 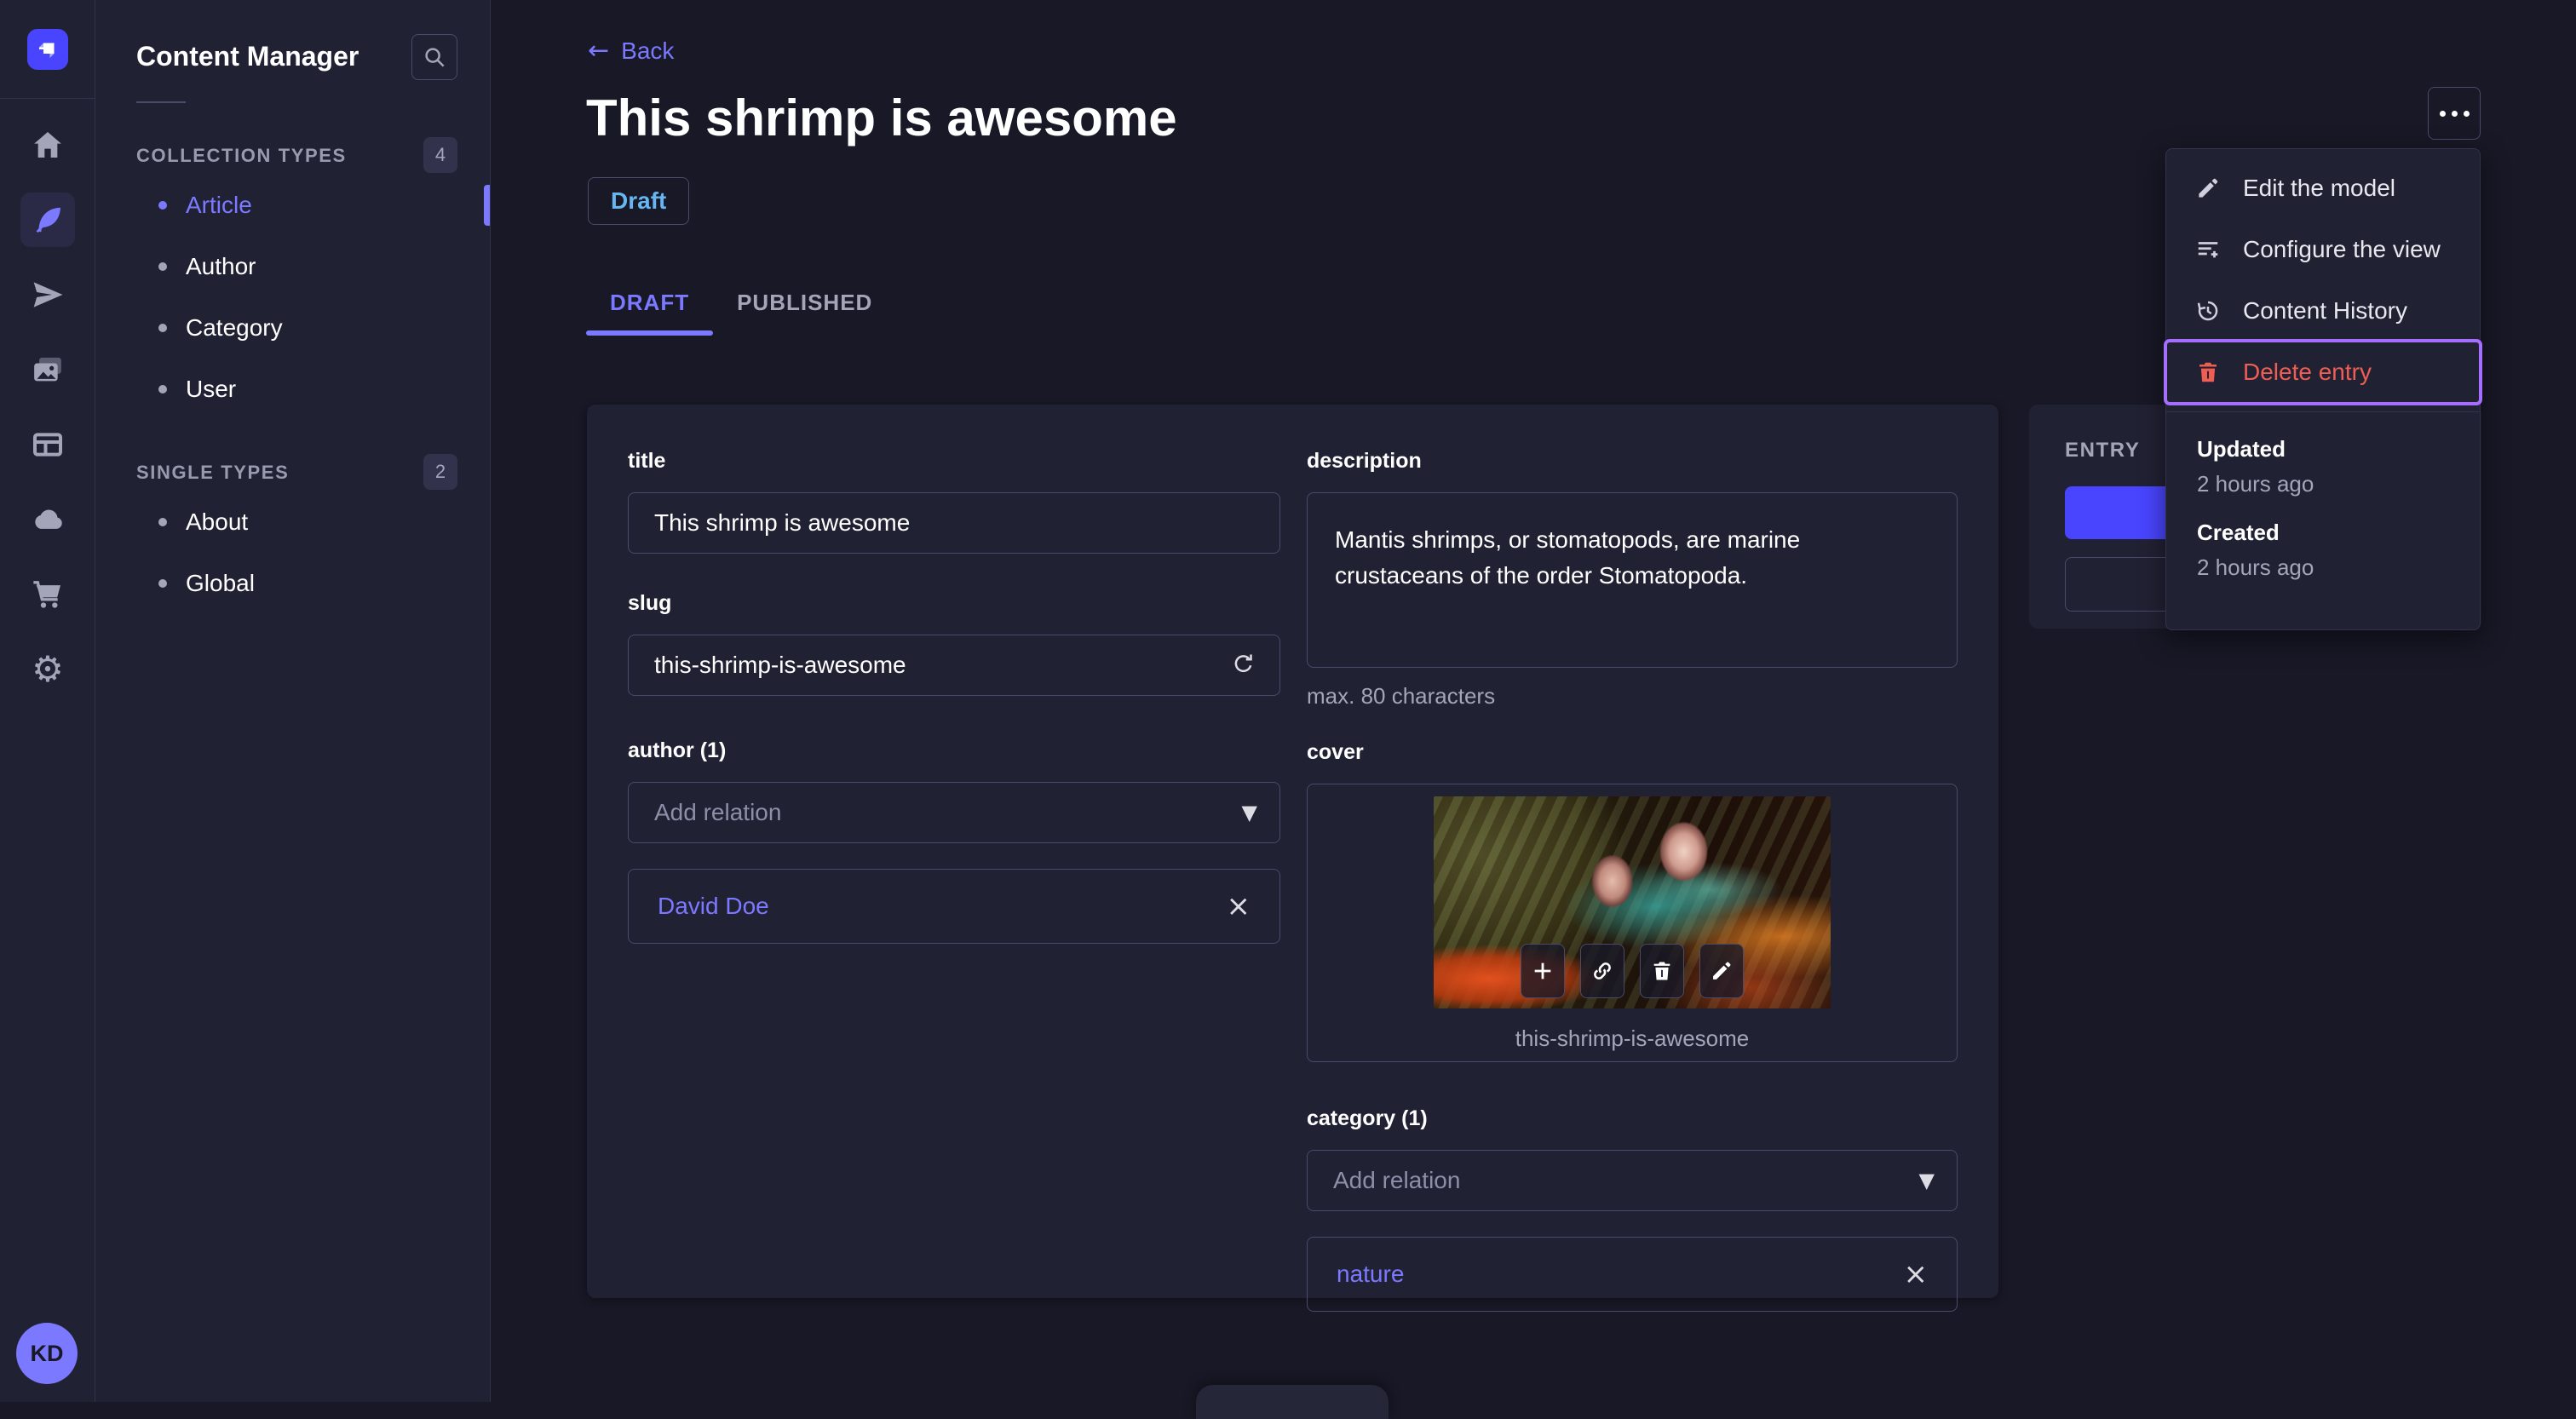 What do you see at coordinates (1633, 1180) in the screenshot?
I see `category-add-relation-select: Add relation ▼` at bounding box center [1633, 1180].